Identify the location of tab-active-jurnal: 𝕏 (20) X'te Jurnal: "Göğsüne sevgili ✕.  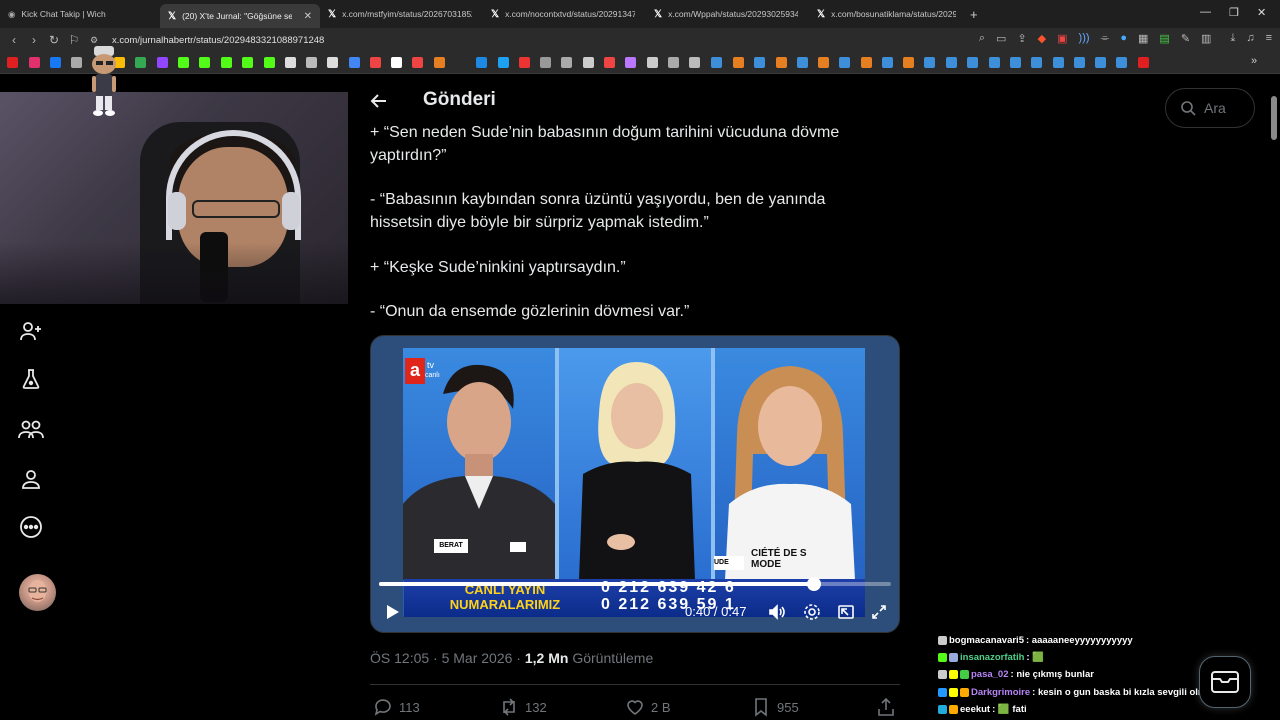
(240, 16).